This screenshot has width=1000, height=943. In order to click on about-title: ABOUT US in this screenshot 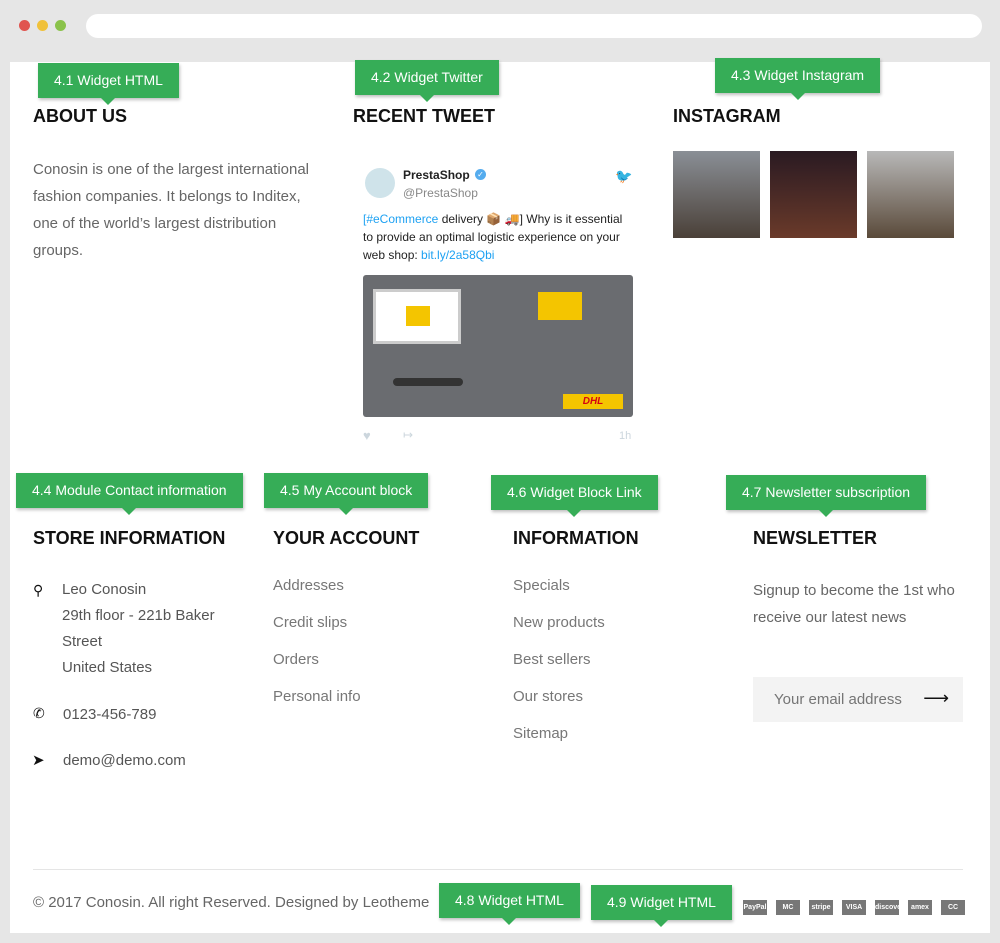, I will do `click(80, 116)`.